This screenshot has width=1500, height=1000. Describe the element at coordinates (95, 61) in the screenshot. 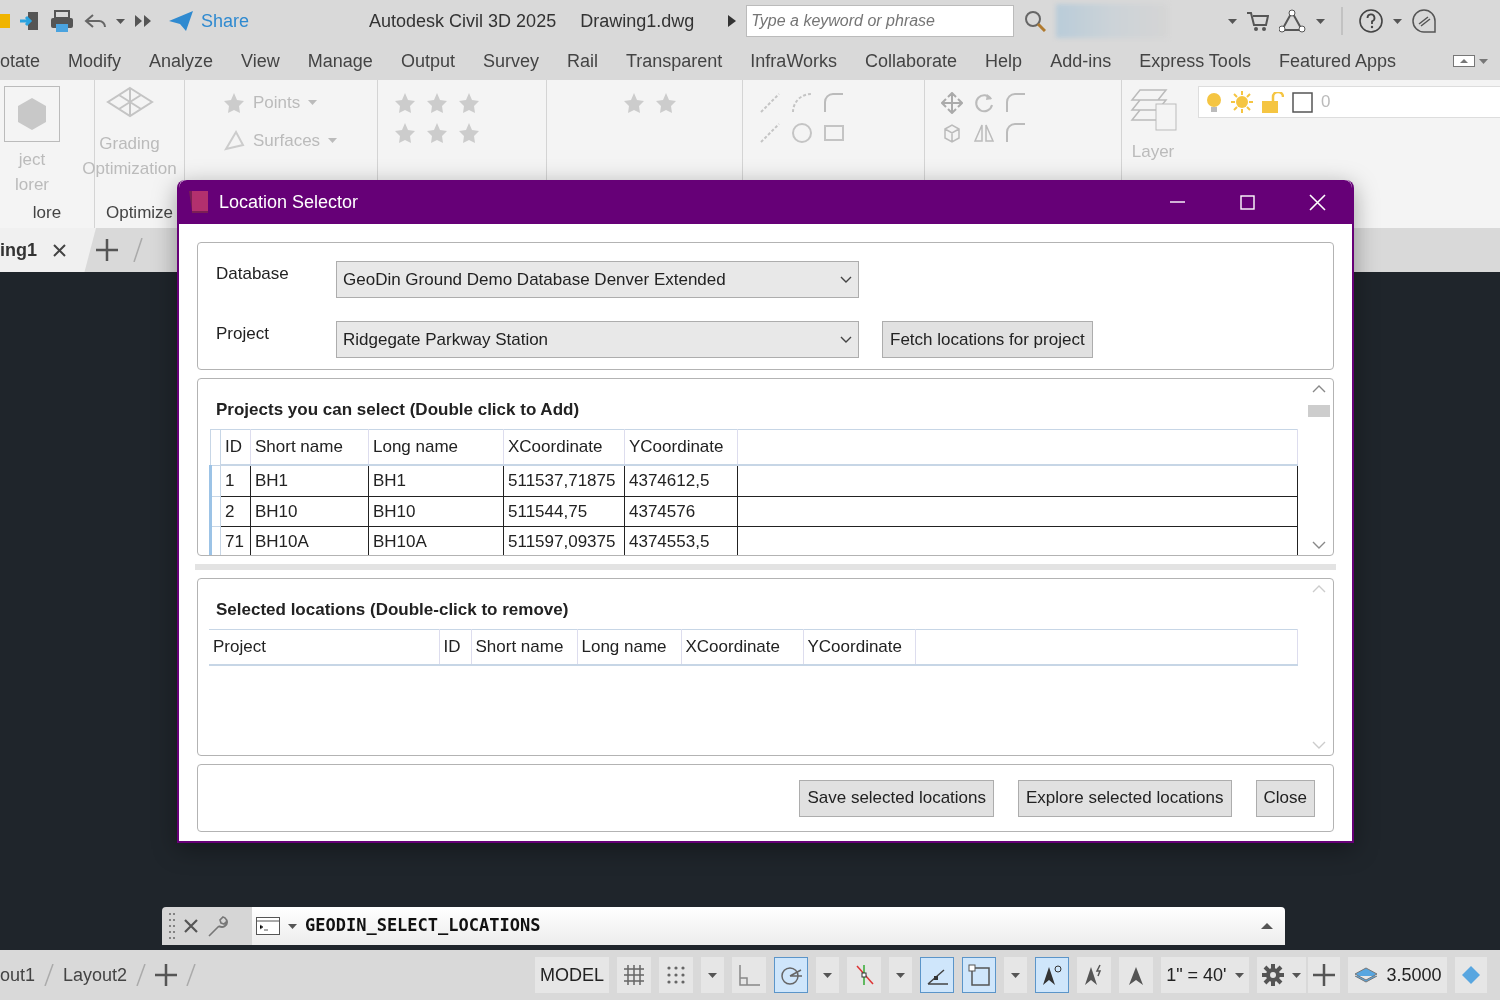

I see `ribbon-tab: Modify` at that location.